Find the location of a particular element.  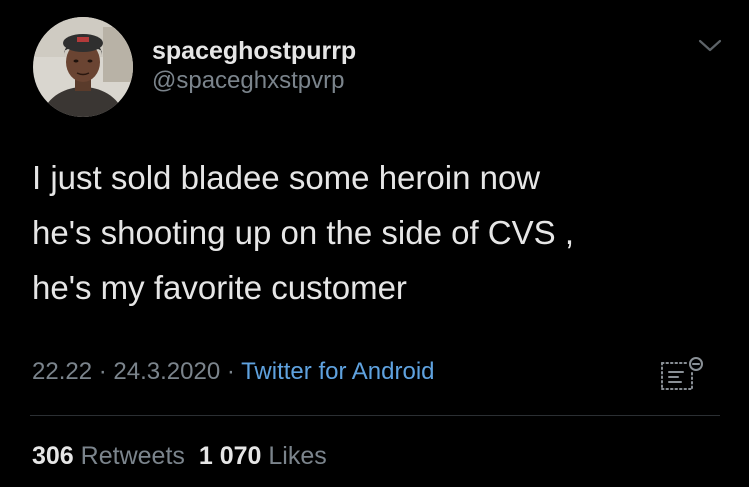

tweet-text-line: he's shooting up on the side of CVS , is located at coordinates (303, 232).